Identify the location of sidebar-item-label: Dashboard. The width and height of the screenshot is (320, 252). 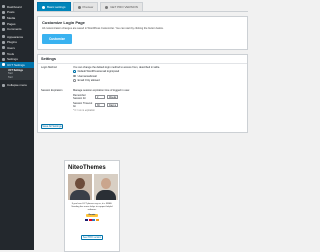
(14, 6).